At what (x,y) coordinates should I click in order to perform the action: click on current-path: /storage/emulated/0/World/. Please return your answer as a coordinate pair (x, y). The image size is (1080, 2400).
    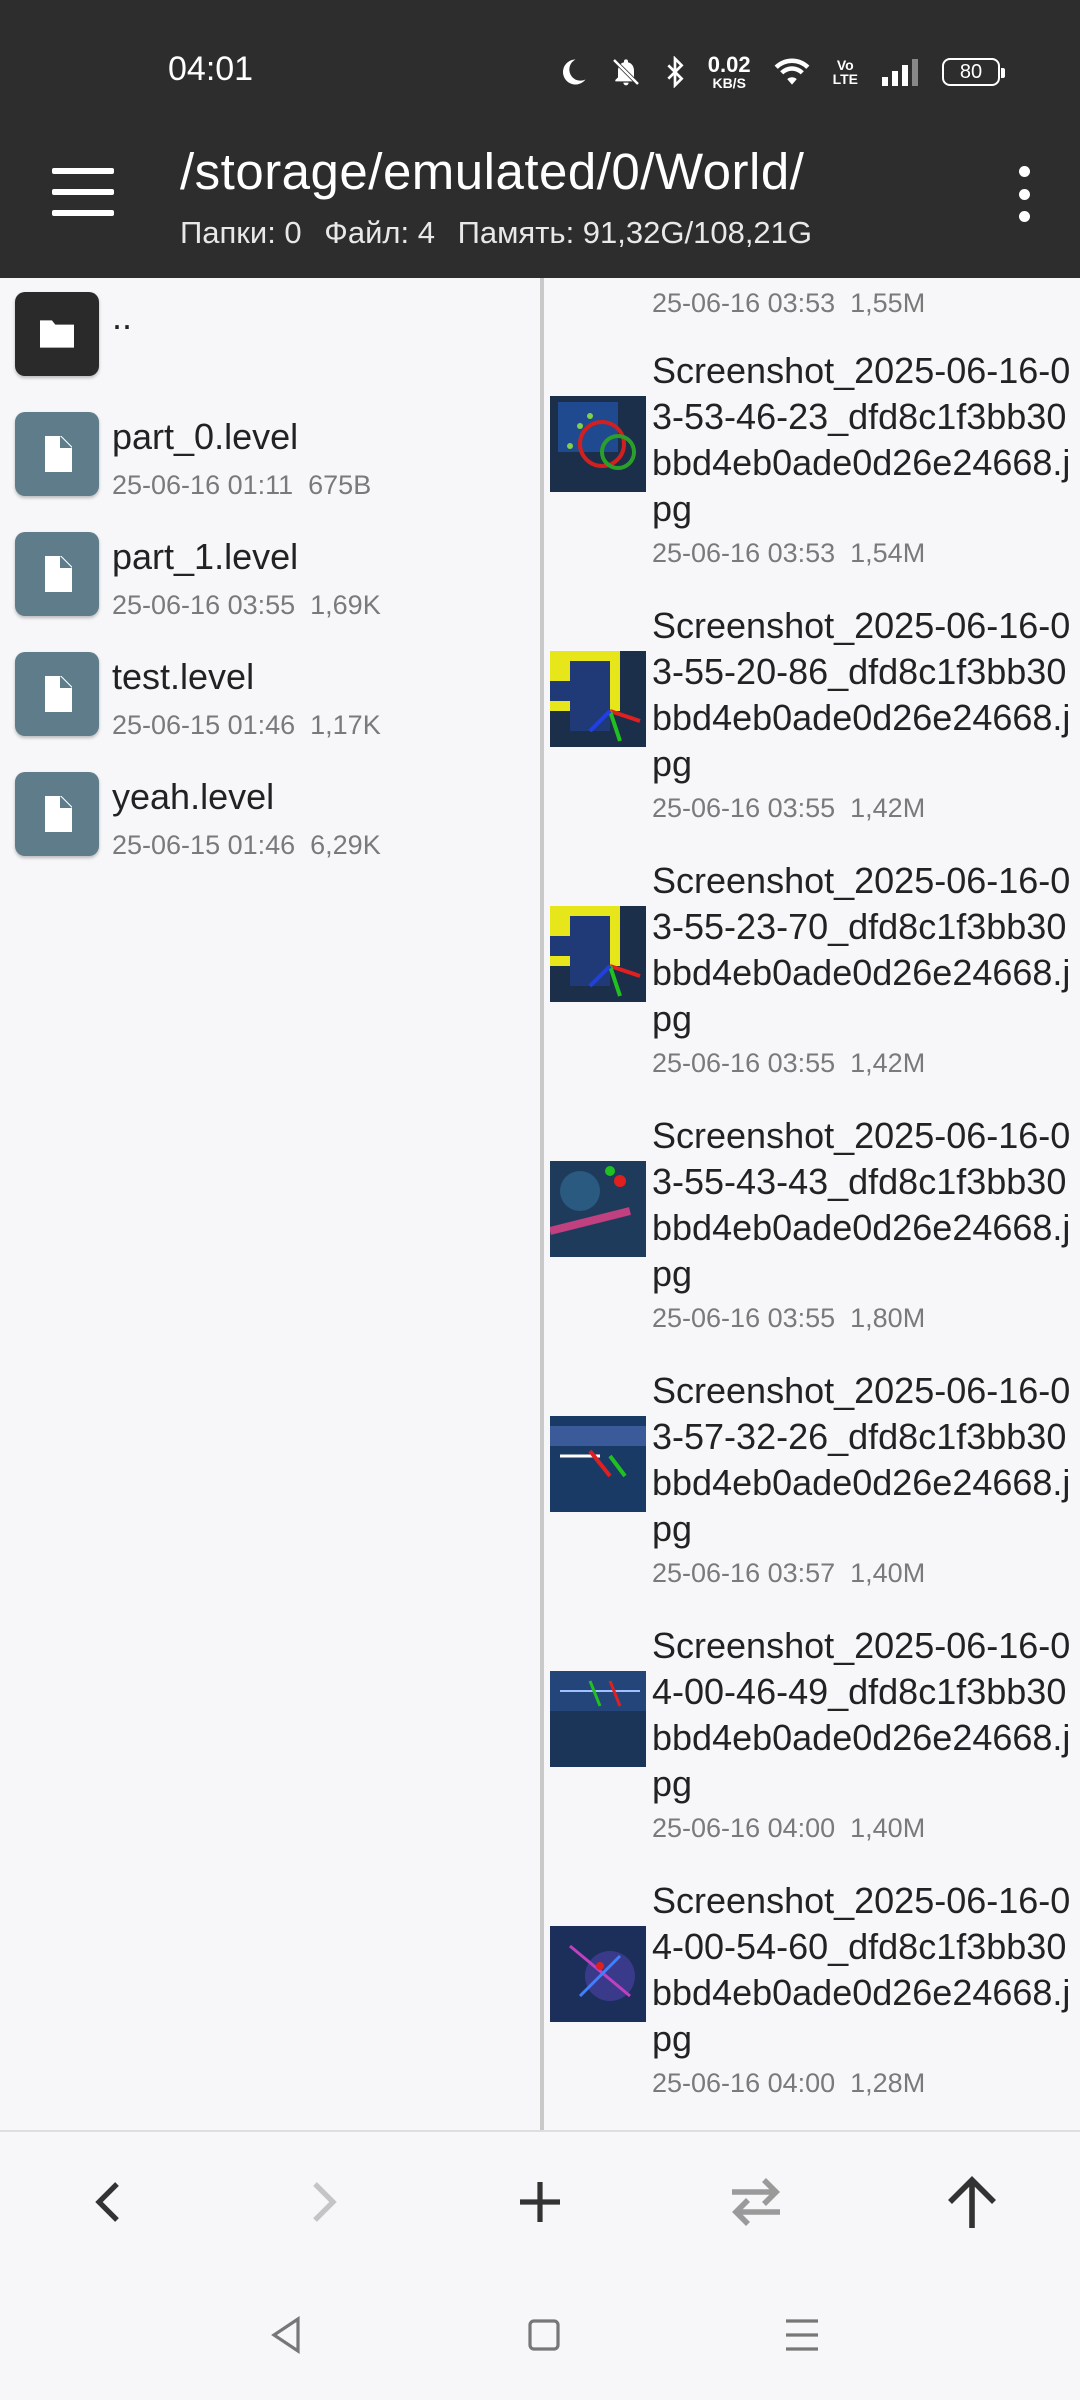
    Looking at the image, I should click on (492, 171).